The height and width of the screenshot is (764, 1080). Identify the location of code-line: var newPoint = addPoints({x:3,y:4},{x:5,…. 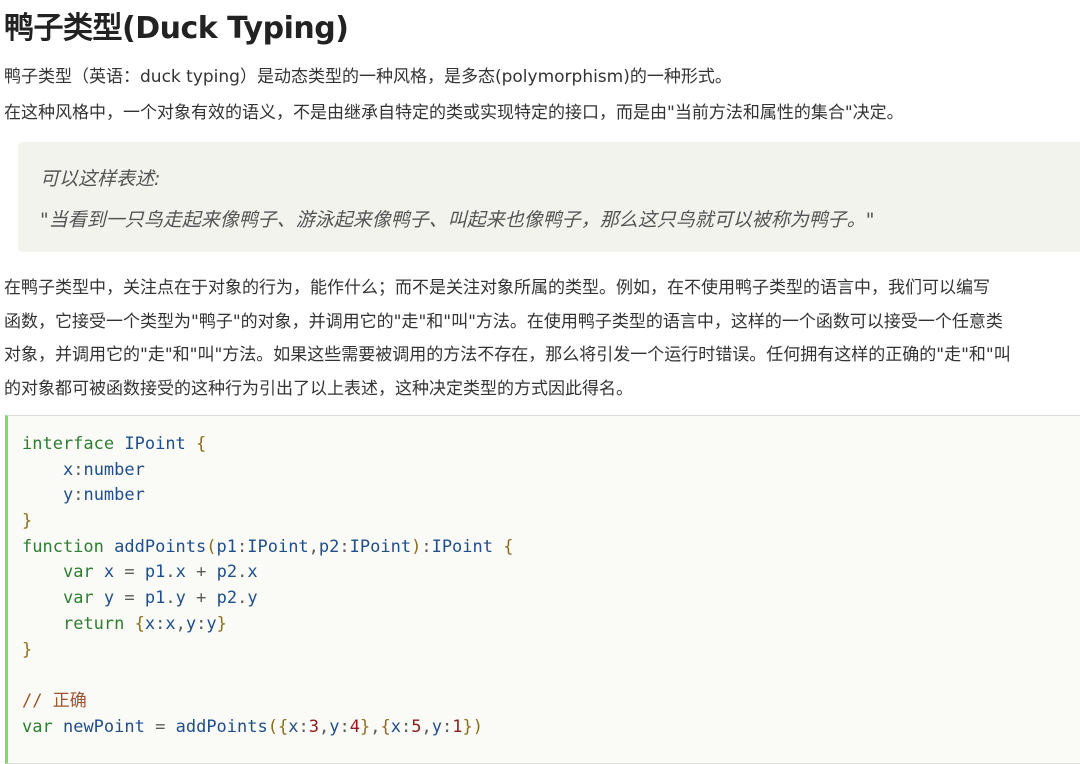
(252, 726).